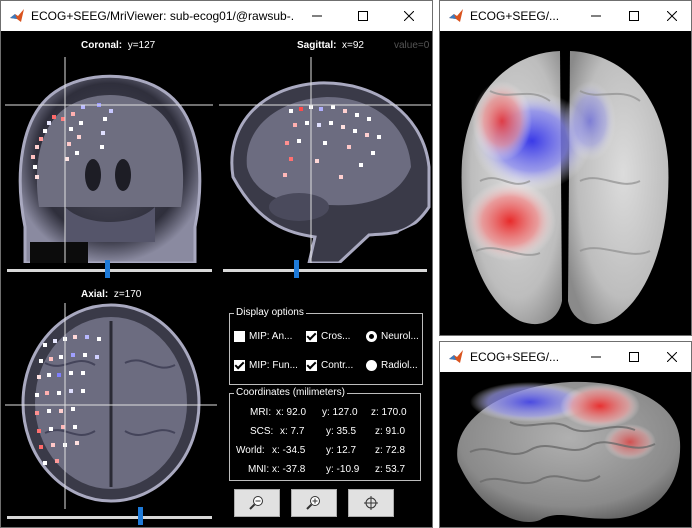  Describe the element at coordinates (315, 45) in the screenshot. I see `sagittal-view-name: Sagittal` at that location.